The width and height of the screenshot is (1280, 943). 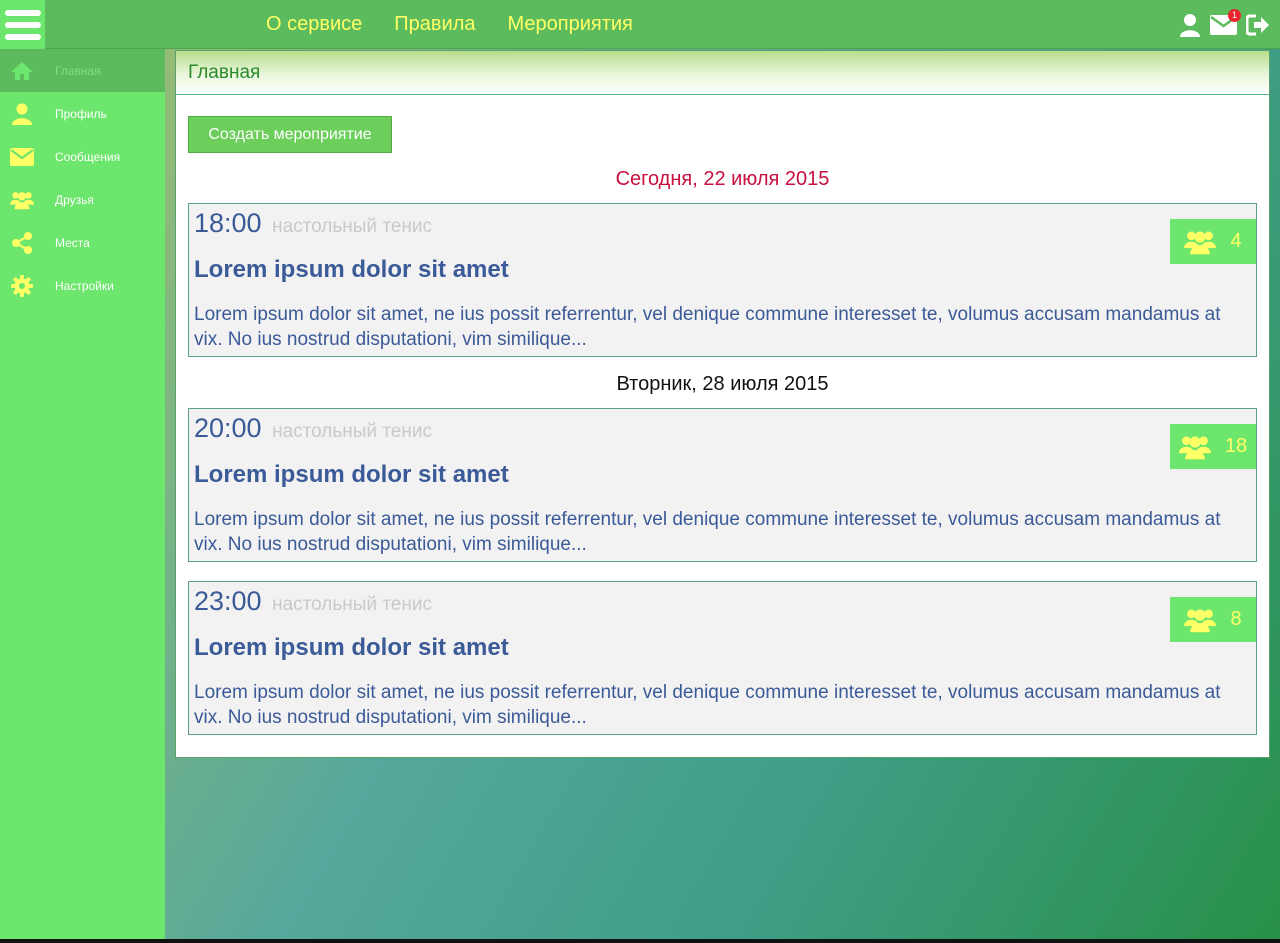 What do you see at coordinates (74, 199) in the screenshot?
I see `sidebar-item-label: Друзья` at bounding box center [74, 199].